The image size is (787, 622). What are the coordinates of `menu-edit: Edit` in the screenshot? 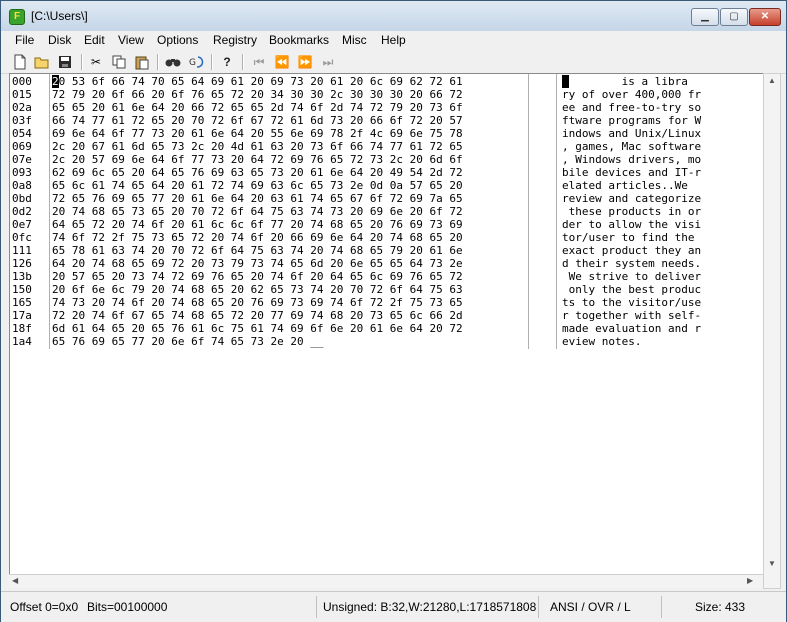 It's located at (94, 40).